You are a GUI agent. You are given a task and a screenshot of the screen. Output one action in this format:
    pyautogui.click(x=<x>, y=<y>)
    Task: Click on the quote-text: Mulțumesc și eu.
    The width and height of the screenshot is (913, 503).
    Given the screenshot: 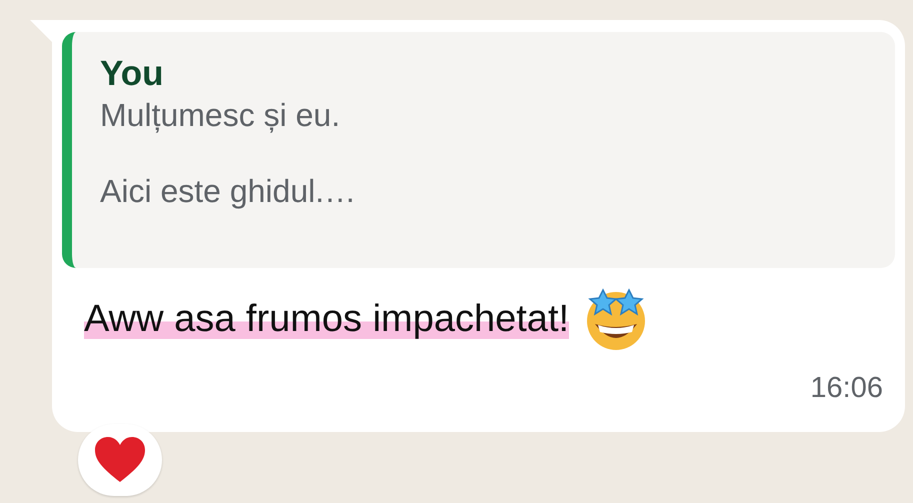 What is the action you would take?
    pyautogui.click(x=221, y=115)
    